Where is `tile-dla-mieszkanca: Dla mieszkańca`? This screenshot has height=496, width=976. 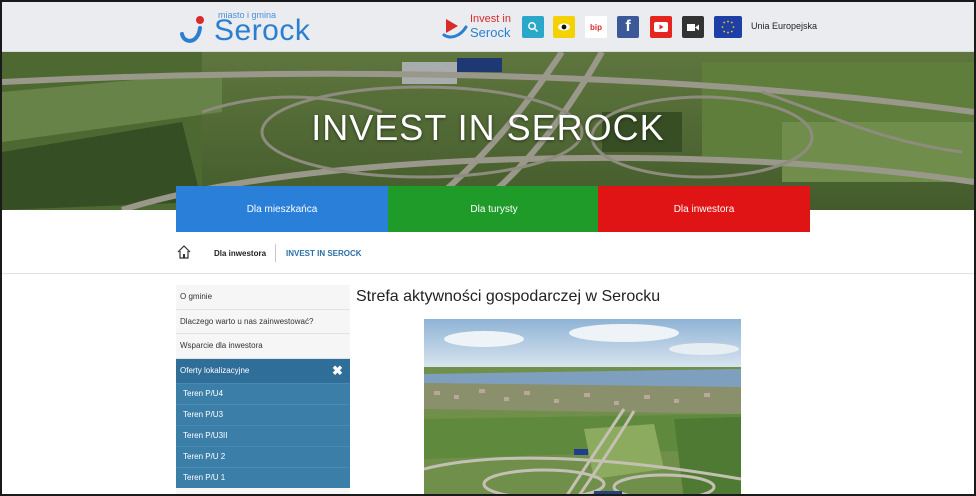 tile-dla-mieszkanca: Dla mieszkańca is located at coordinates (282, 209).